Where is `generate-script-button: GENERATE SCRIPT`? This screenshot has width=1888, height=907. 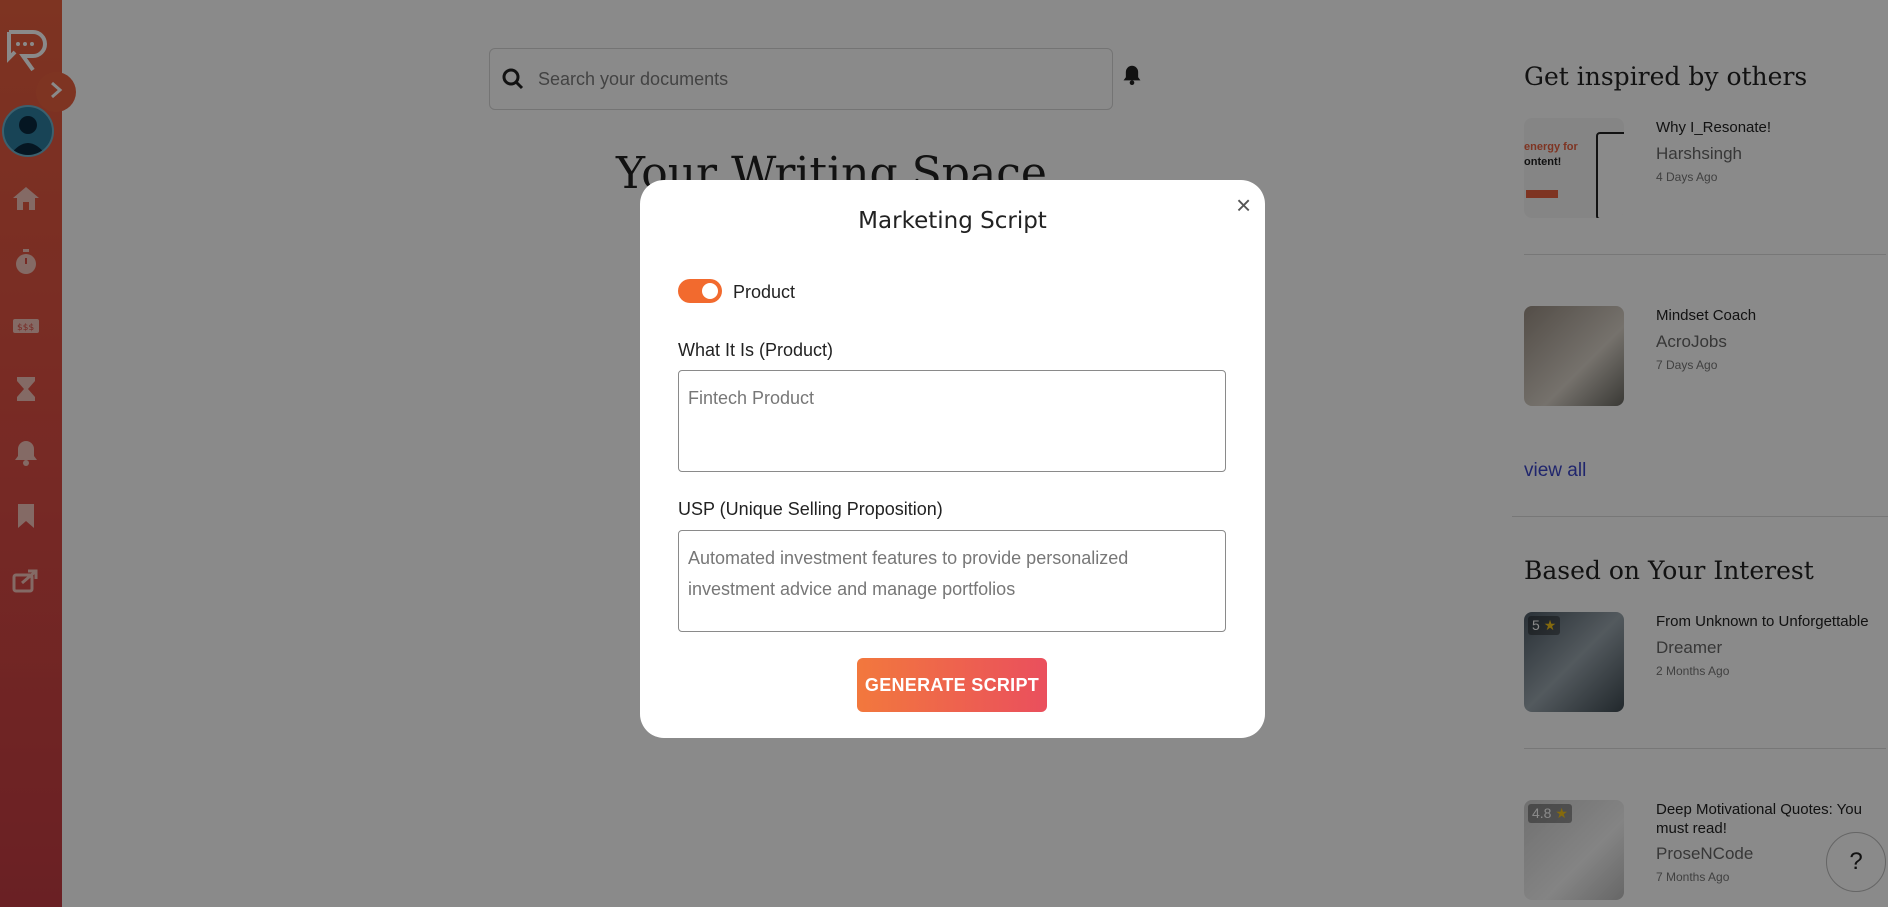
generate-script-button: GENERATE SCRIPT is located at coordinates (952, 685).